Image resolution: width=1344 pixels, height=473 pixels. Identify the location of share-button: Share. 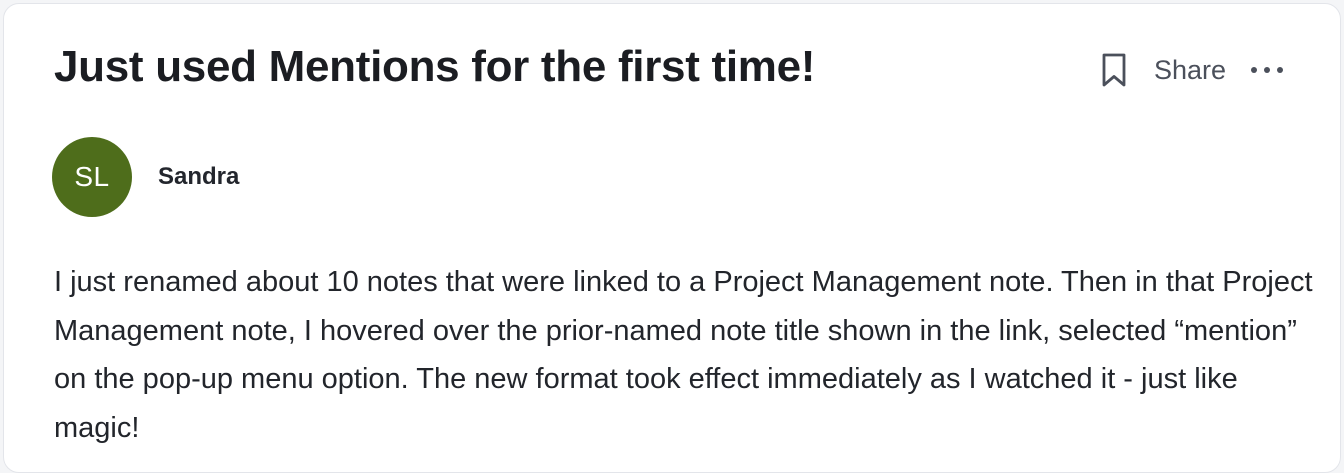
(1190, 70).